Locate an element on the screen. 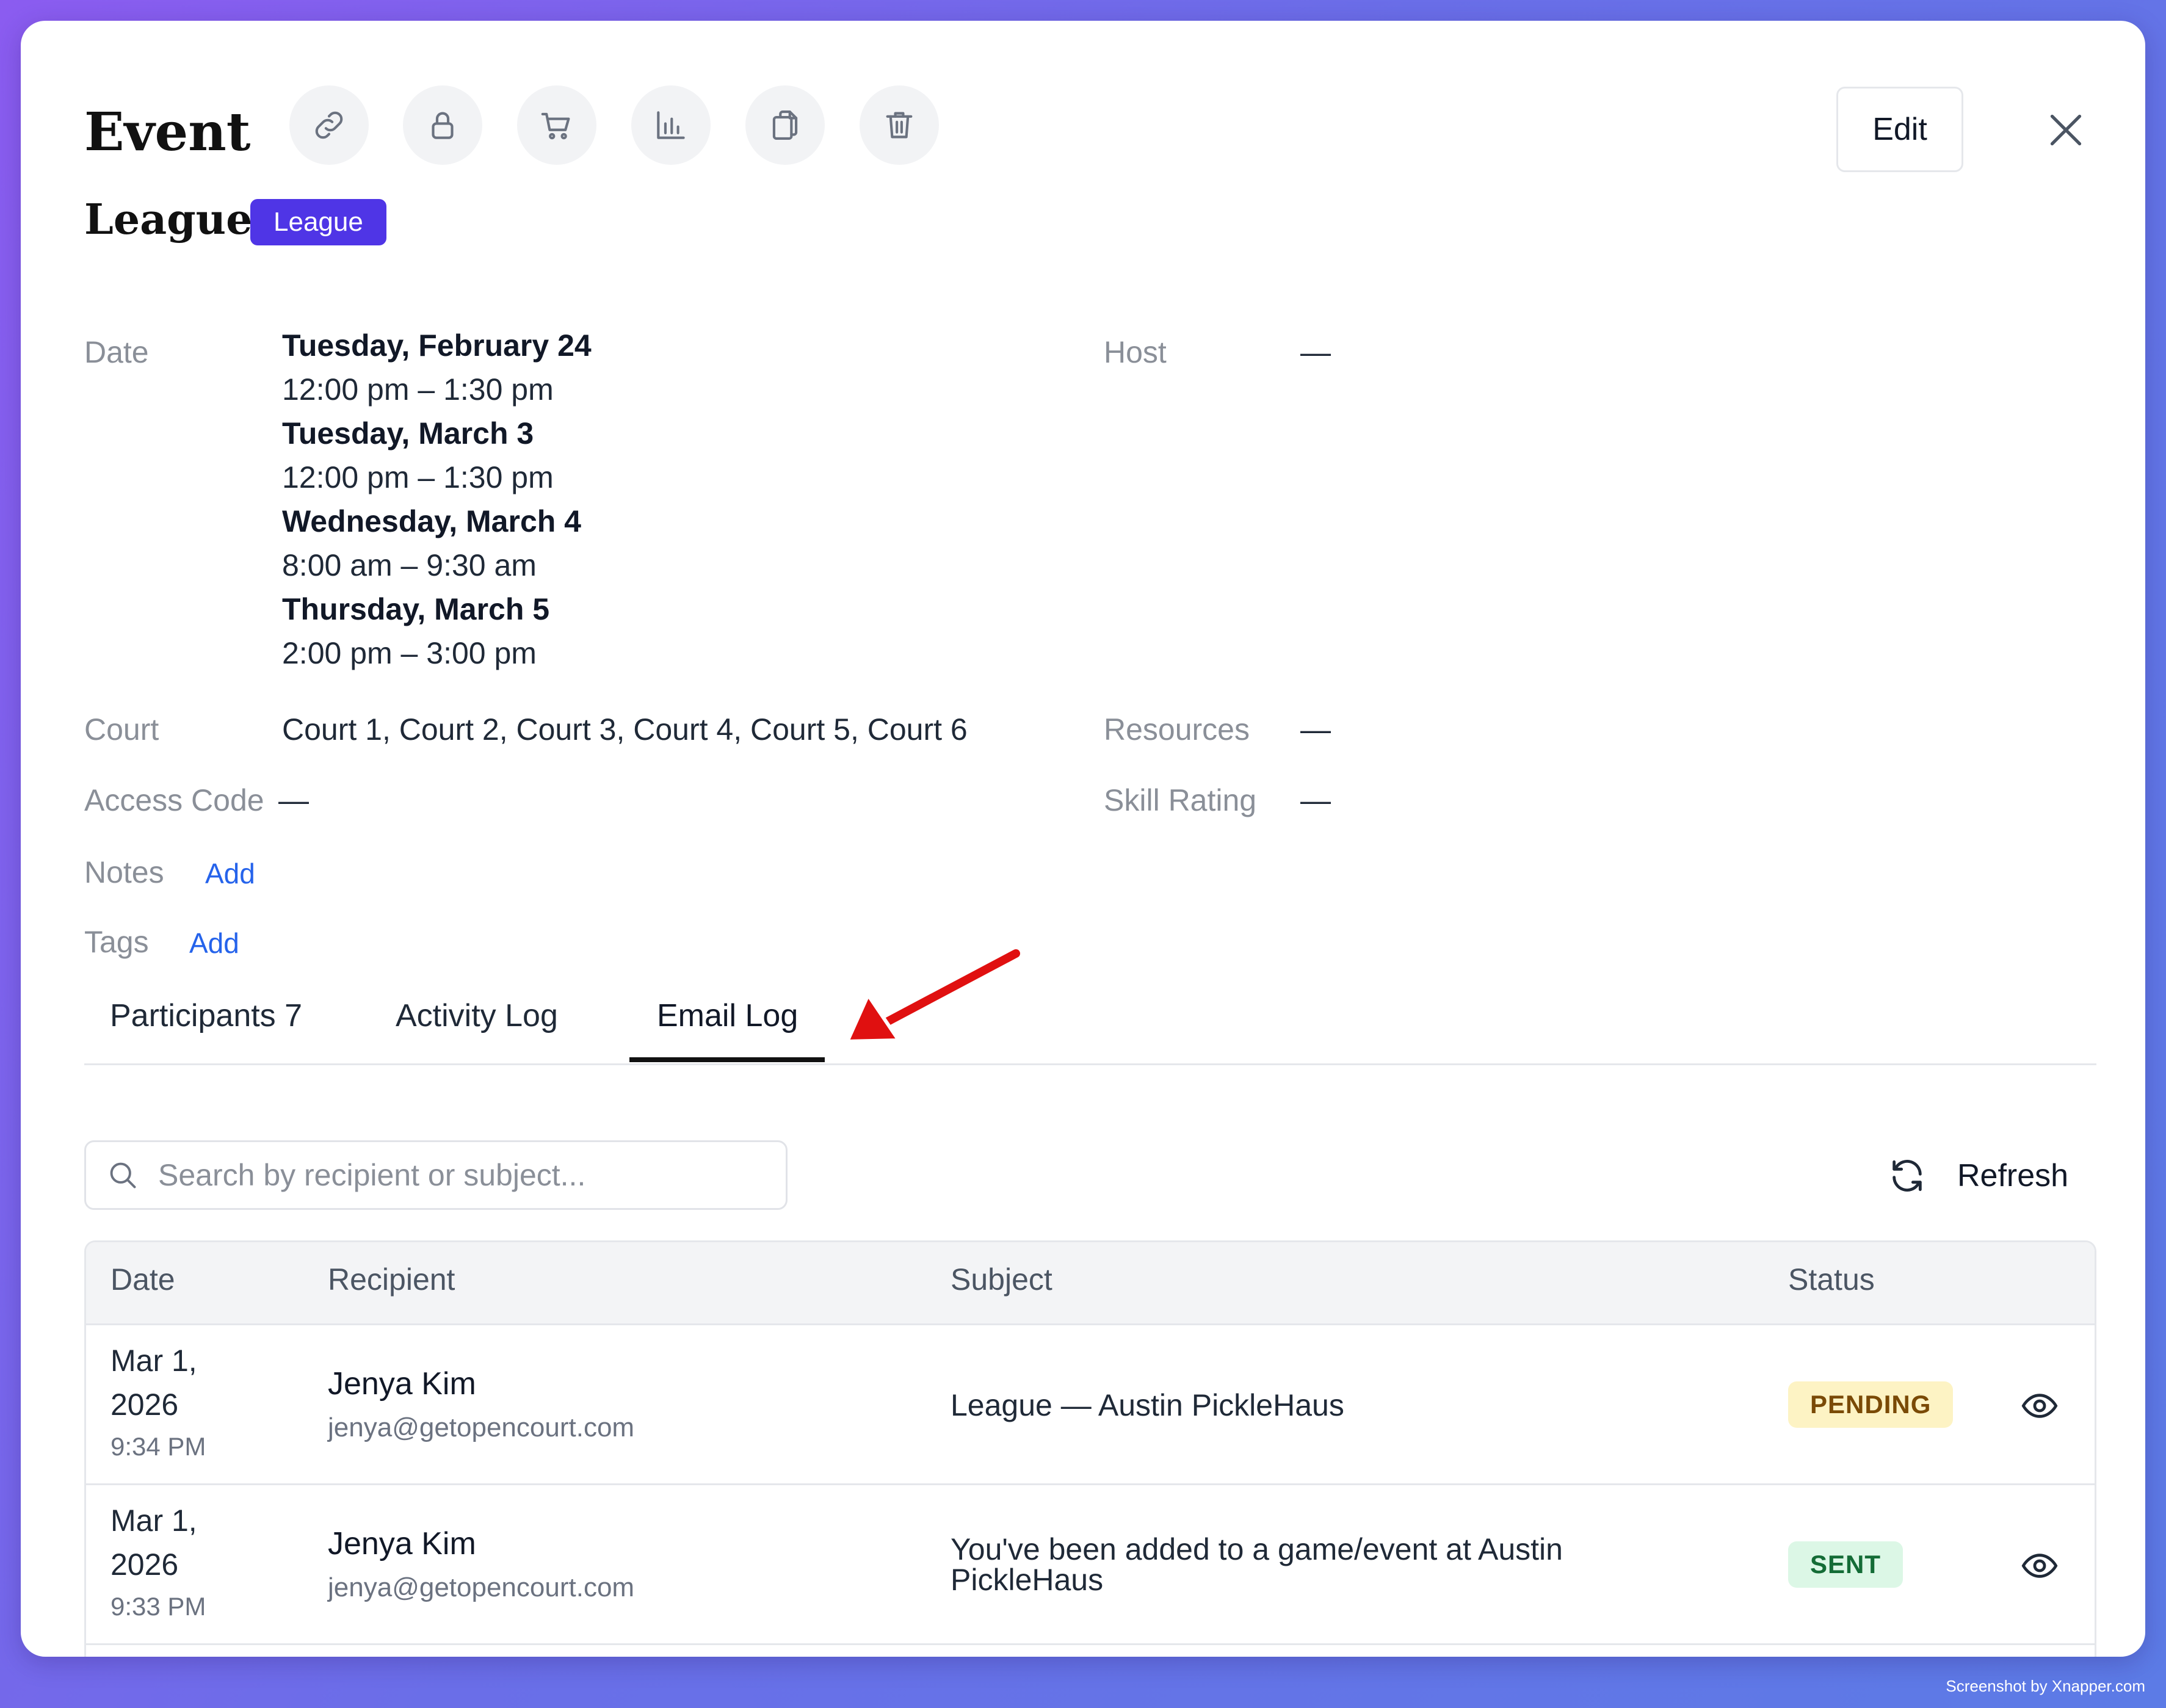 The height and width of the screenshot is (1708, 2166). event-type-badge: League is located at coordinates (318, 222).